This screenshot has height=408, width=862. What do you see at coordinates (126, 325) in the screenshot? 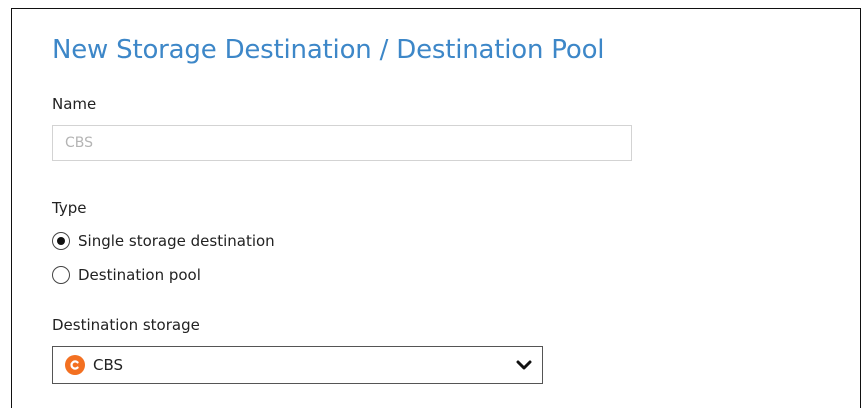
I see `destination-storage-label: Destination storage` at bounding box center [126, 325].